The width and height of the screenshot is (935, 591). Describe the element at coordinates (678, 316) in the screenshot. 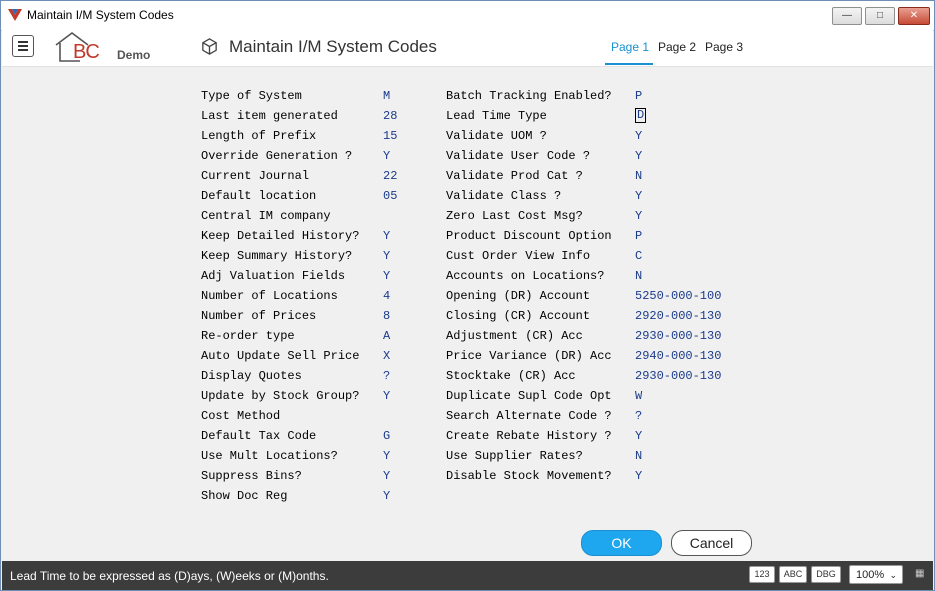

I see `field-value-right: 2920-000-130` at that location.